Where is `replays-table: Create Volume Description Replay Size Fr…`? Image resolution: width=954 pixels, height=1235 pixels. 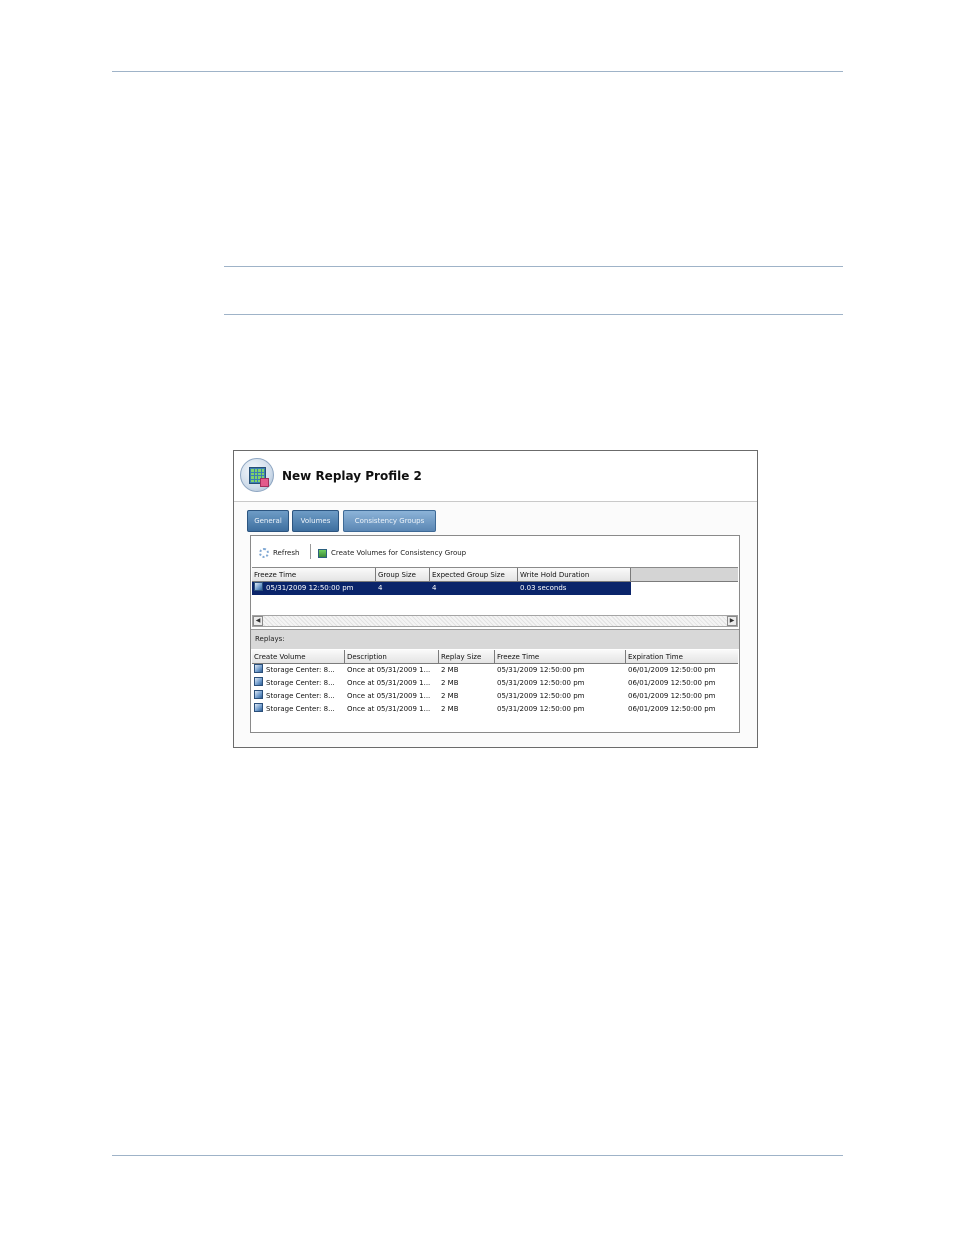
replays-table: Create Volume Description Replay Size Fr… is located at coordinates (495, 691).